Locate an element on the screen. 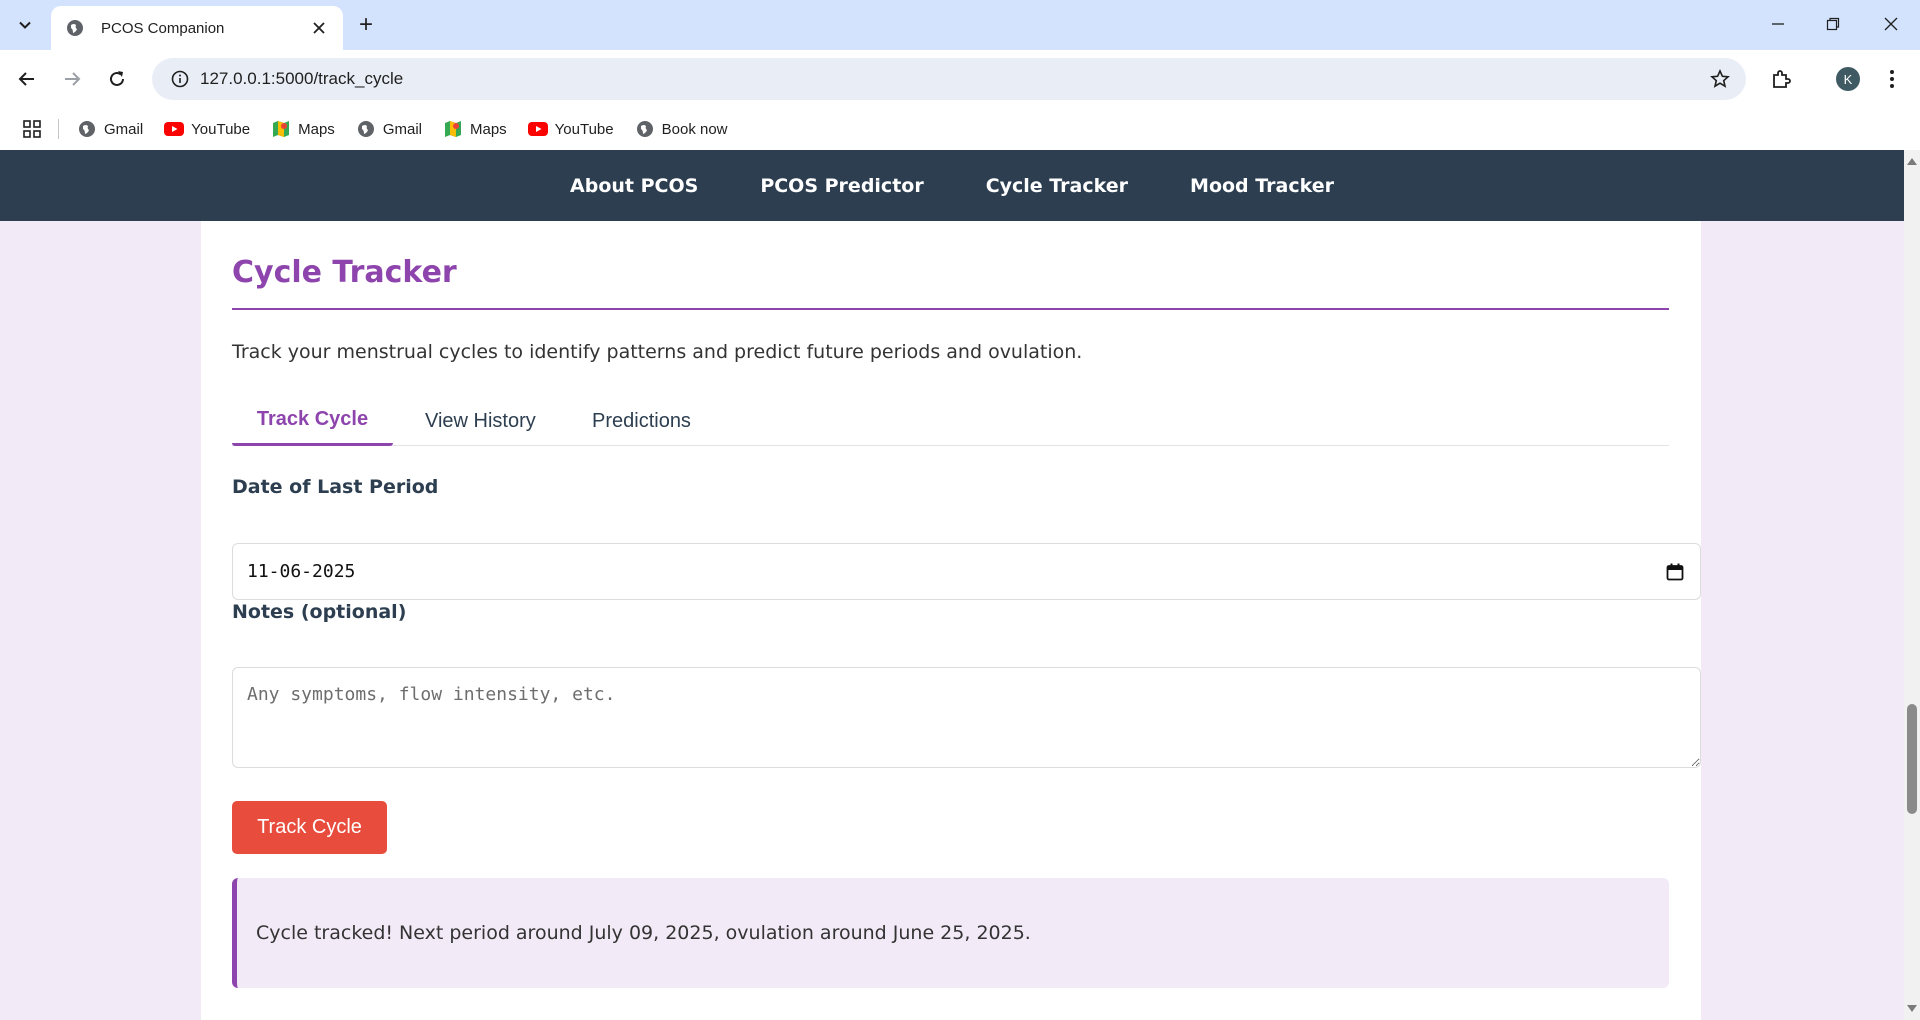 The image size is (1920, 1020). page-title: Cycle Tracker is located at coordinates (344, 272).